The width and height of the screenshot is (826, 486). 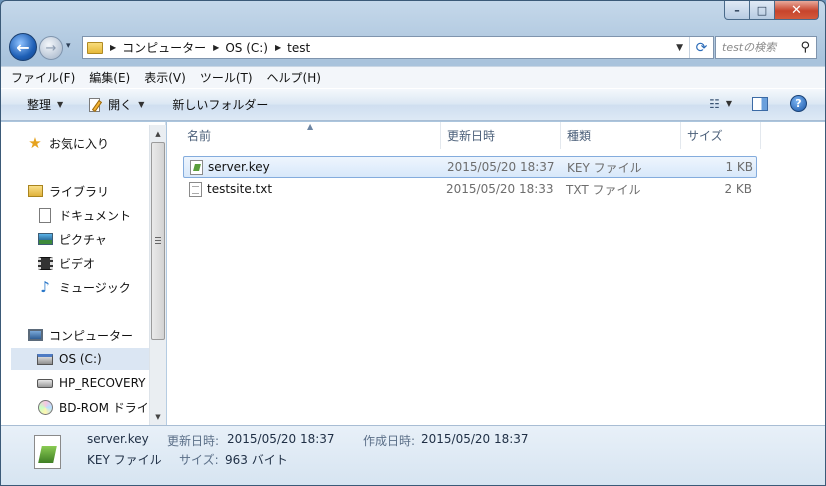 I want to click on view-options-icon: ☷, so click(x=714, y=104).